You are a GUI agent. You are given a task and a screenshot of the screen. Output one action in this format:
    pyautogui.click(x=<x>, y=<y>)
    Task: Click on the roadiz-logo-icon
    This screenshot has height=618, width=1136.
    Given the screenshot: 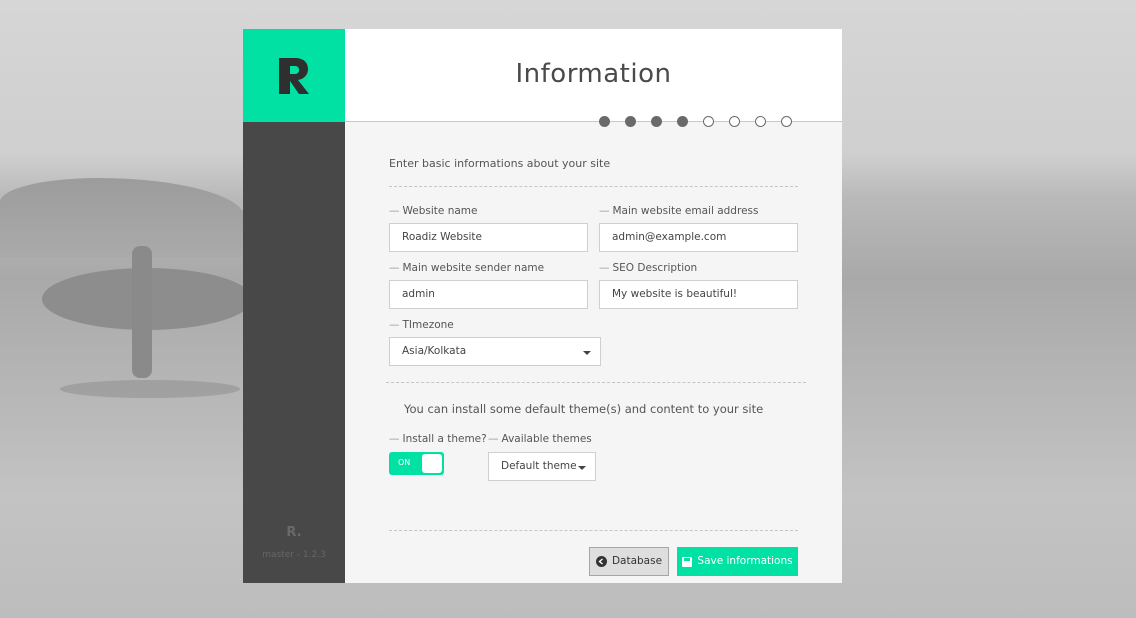 What is the action you would take?
    pyautogui.click(x=294, y=75)
    